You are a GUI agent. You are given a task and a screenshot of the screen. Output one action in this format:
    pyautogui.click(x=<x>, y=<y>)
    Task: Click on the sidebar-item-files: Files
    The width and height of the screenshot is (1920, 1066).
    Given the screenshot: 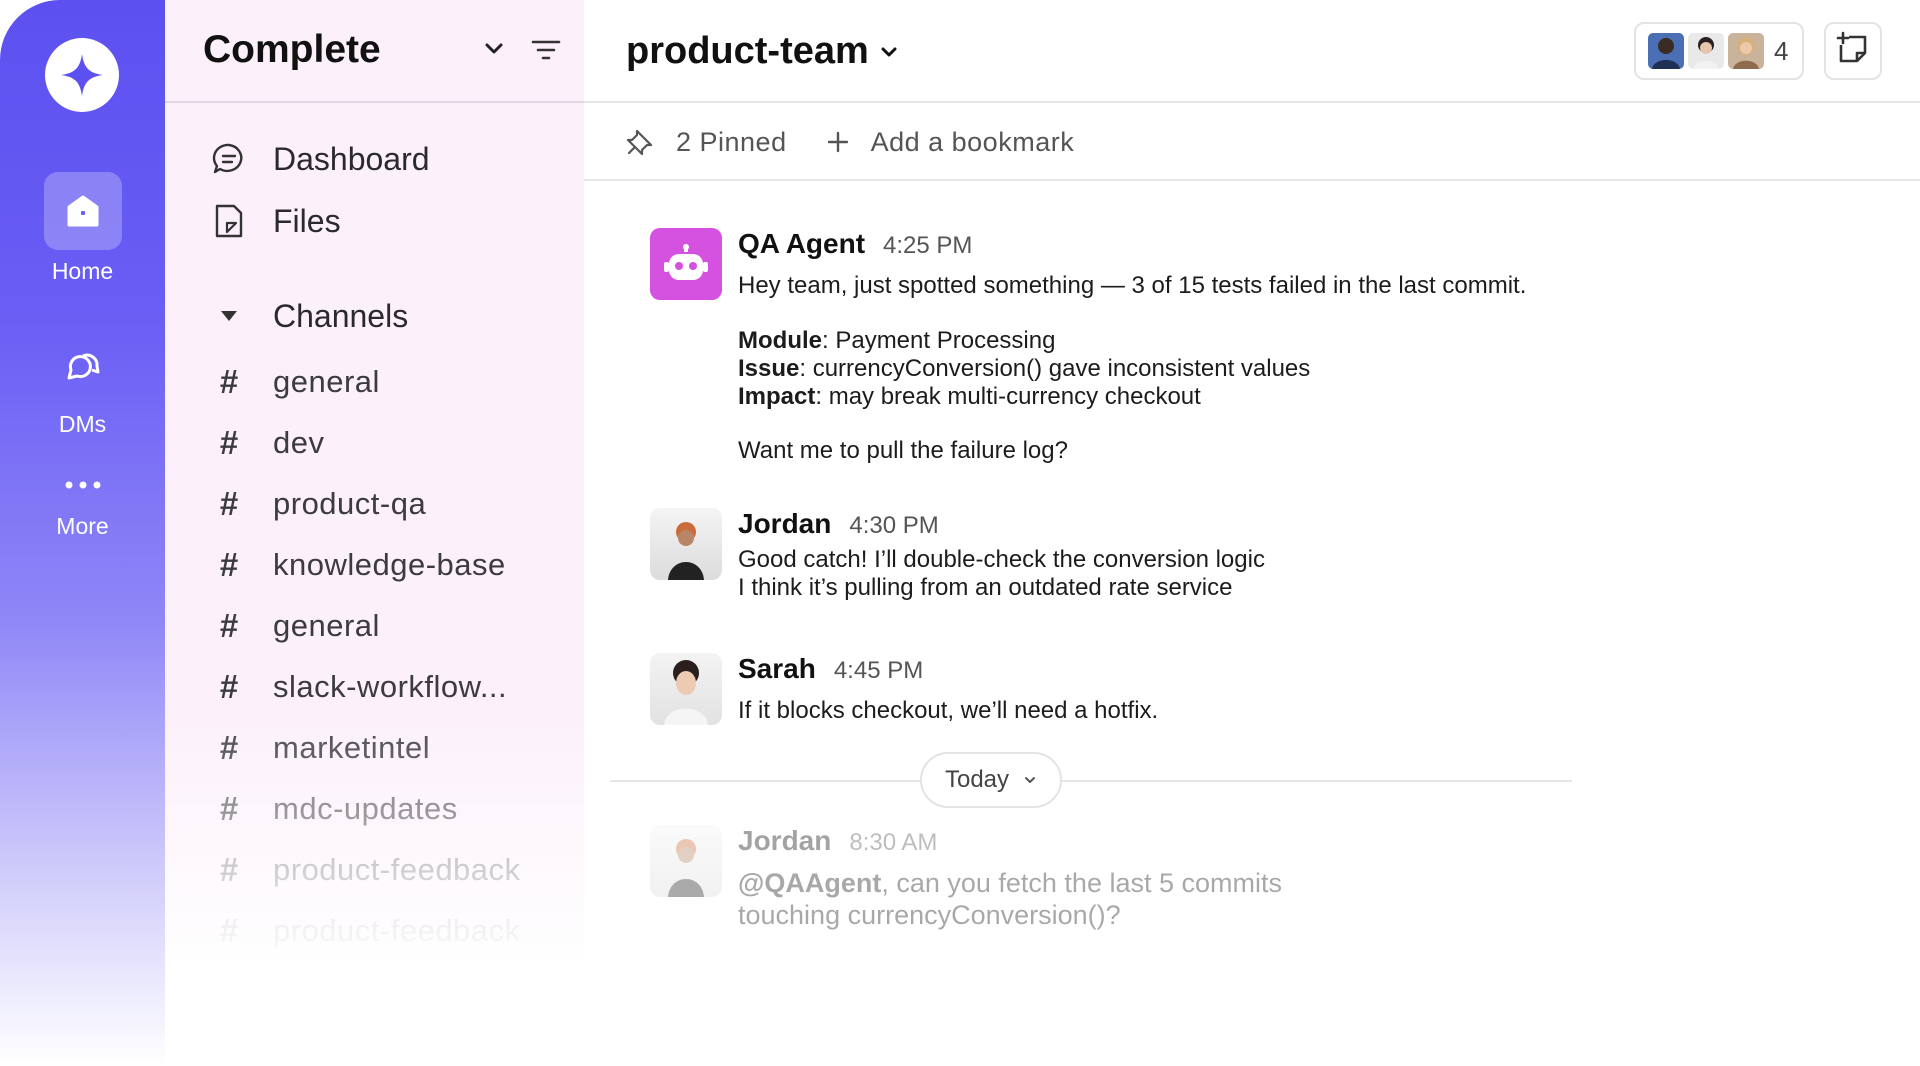 What is the action you would take?
    pyautogui.click(x=374, y=221)
    